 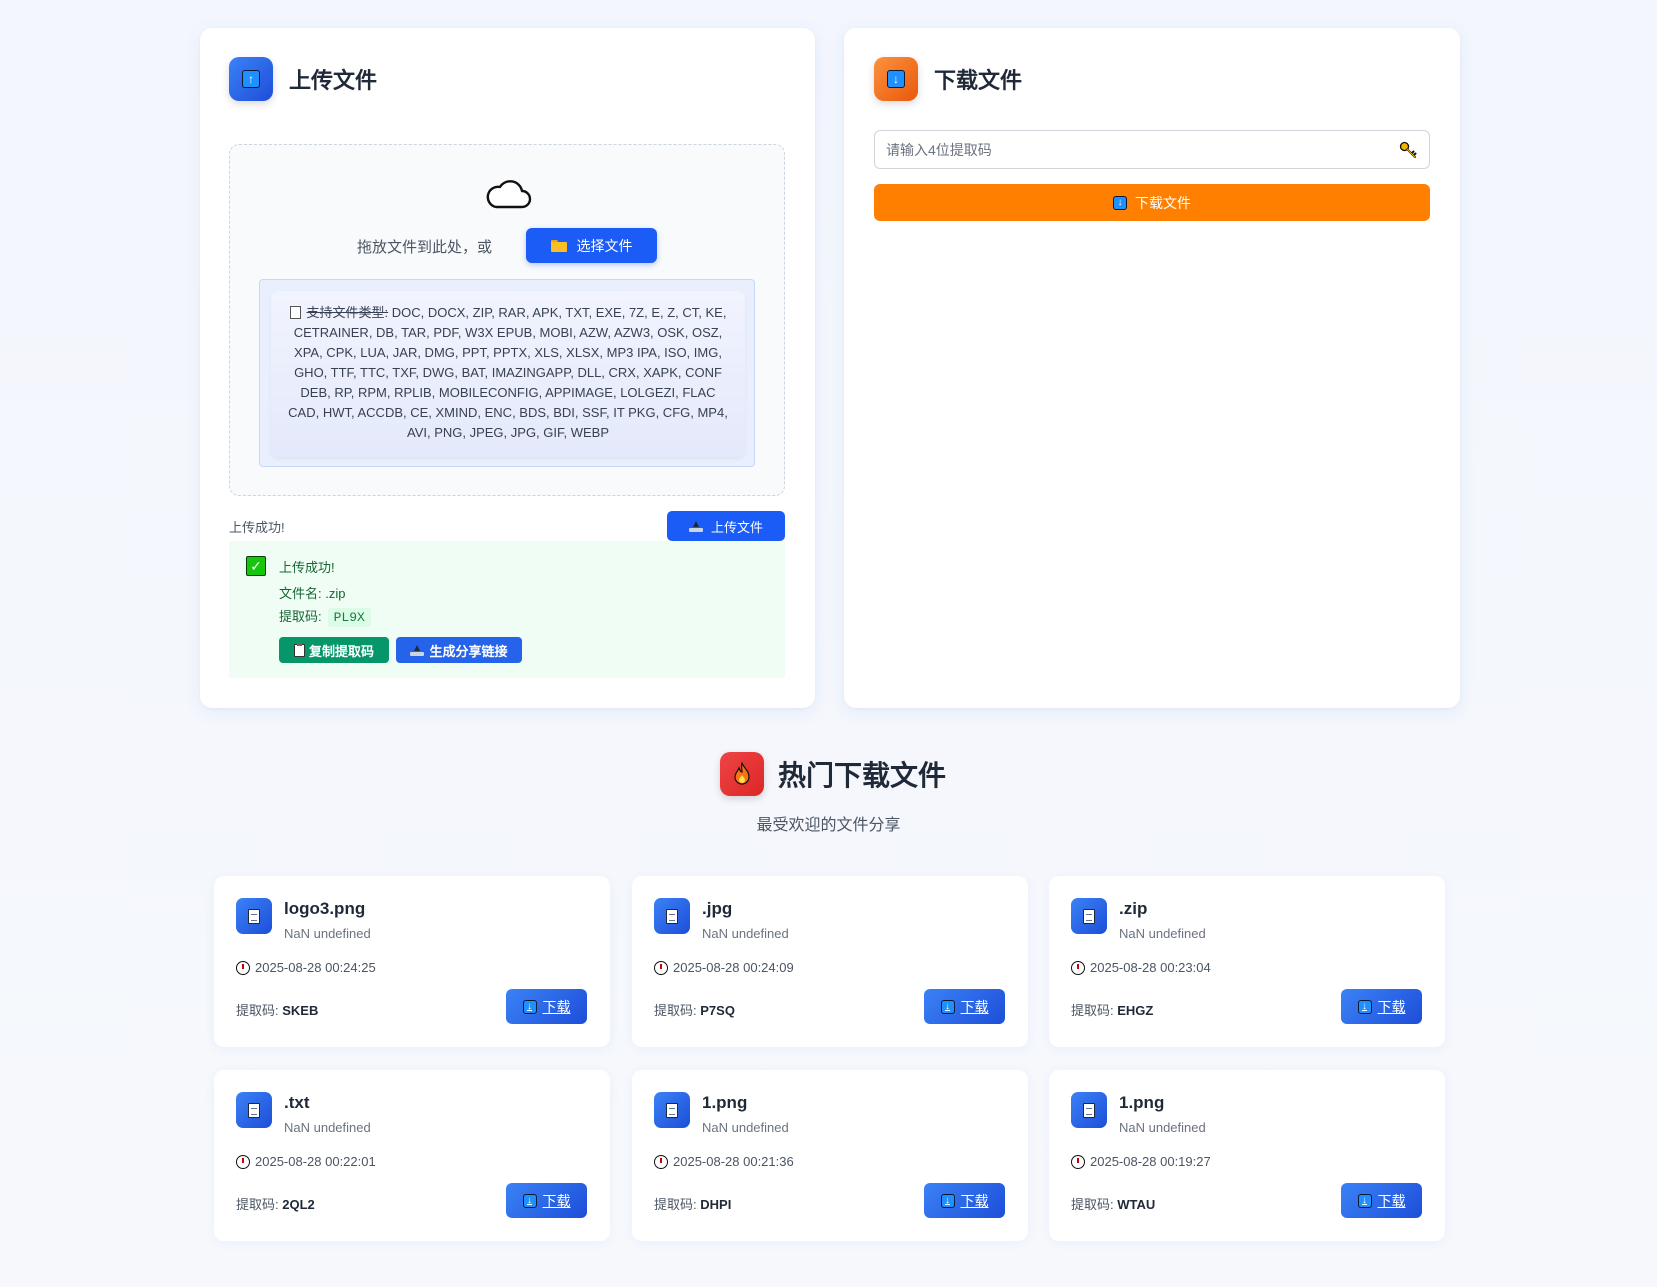 I want to click on share-link-button: 生成分享链接, so click(x=459, y=650).